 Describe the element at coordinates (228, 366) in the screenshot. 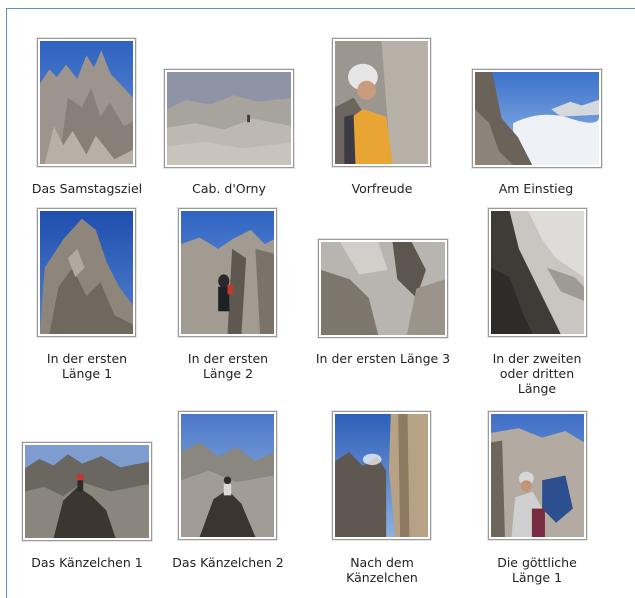

I see `gallery-caption-6: In der ersten Länge 2` at that location.